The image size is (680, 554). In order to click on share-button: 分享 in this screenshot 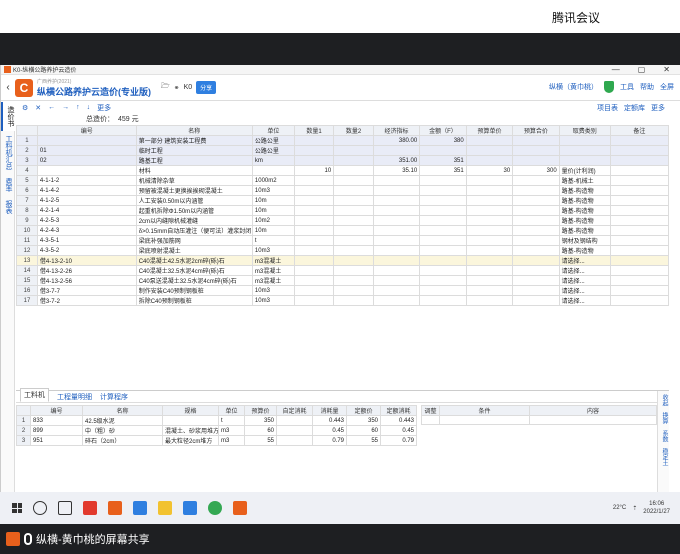, I will do `click(206, 87)`.